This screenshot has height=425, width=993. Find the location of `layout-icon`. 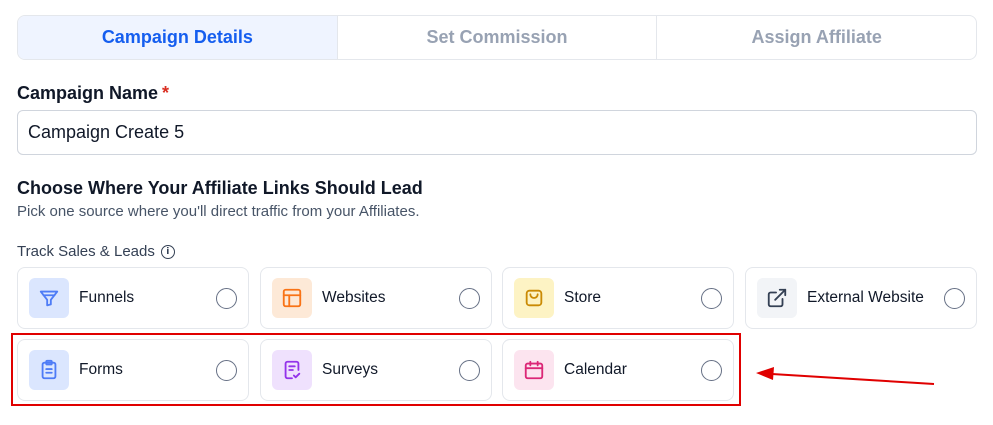

layout-icon is located at coordinates (292, 298).